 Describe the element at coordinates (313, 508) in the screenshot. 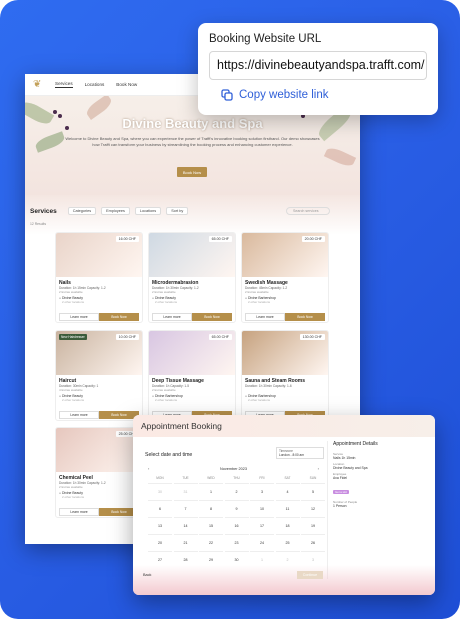

I see `calendar-day: 12` at that location.